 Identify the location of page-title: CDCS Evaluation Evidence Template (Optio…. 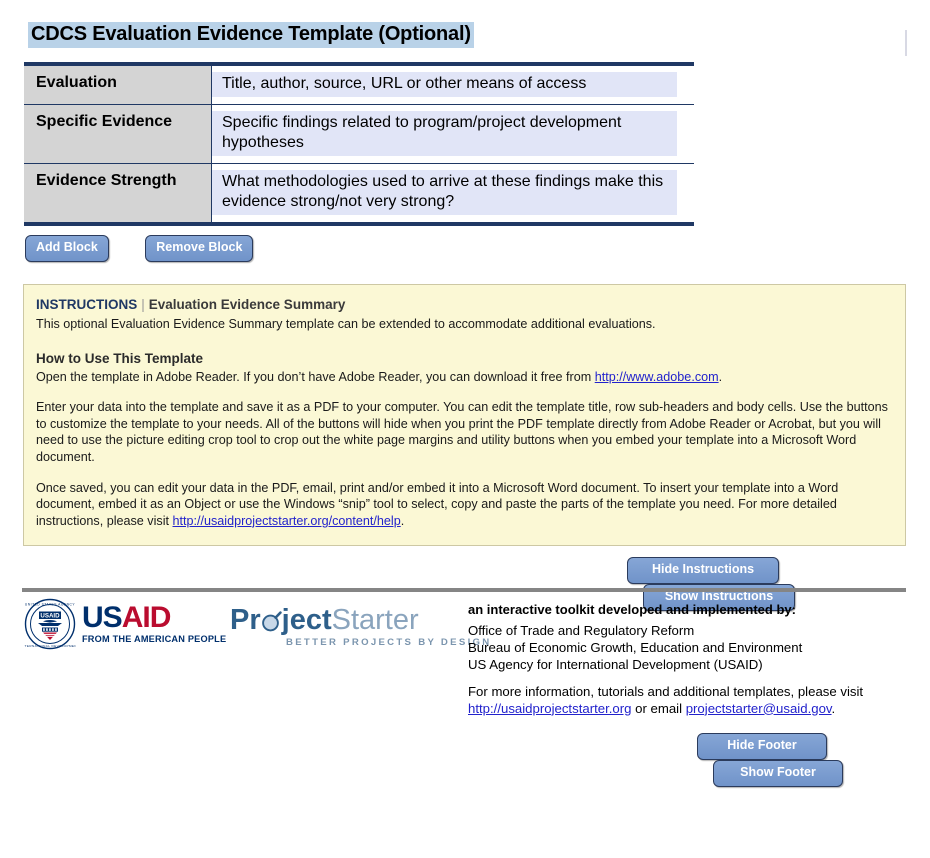
(251, 35).